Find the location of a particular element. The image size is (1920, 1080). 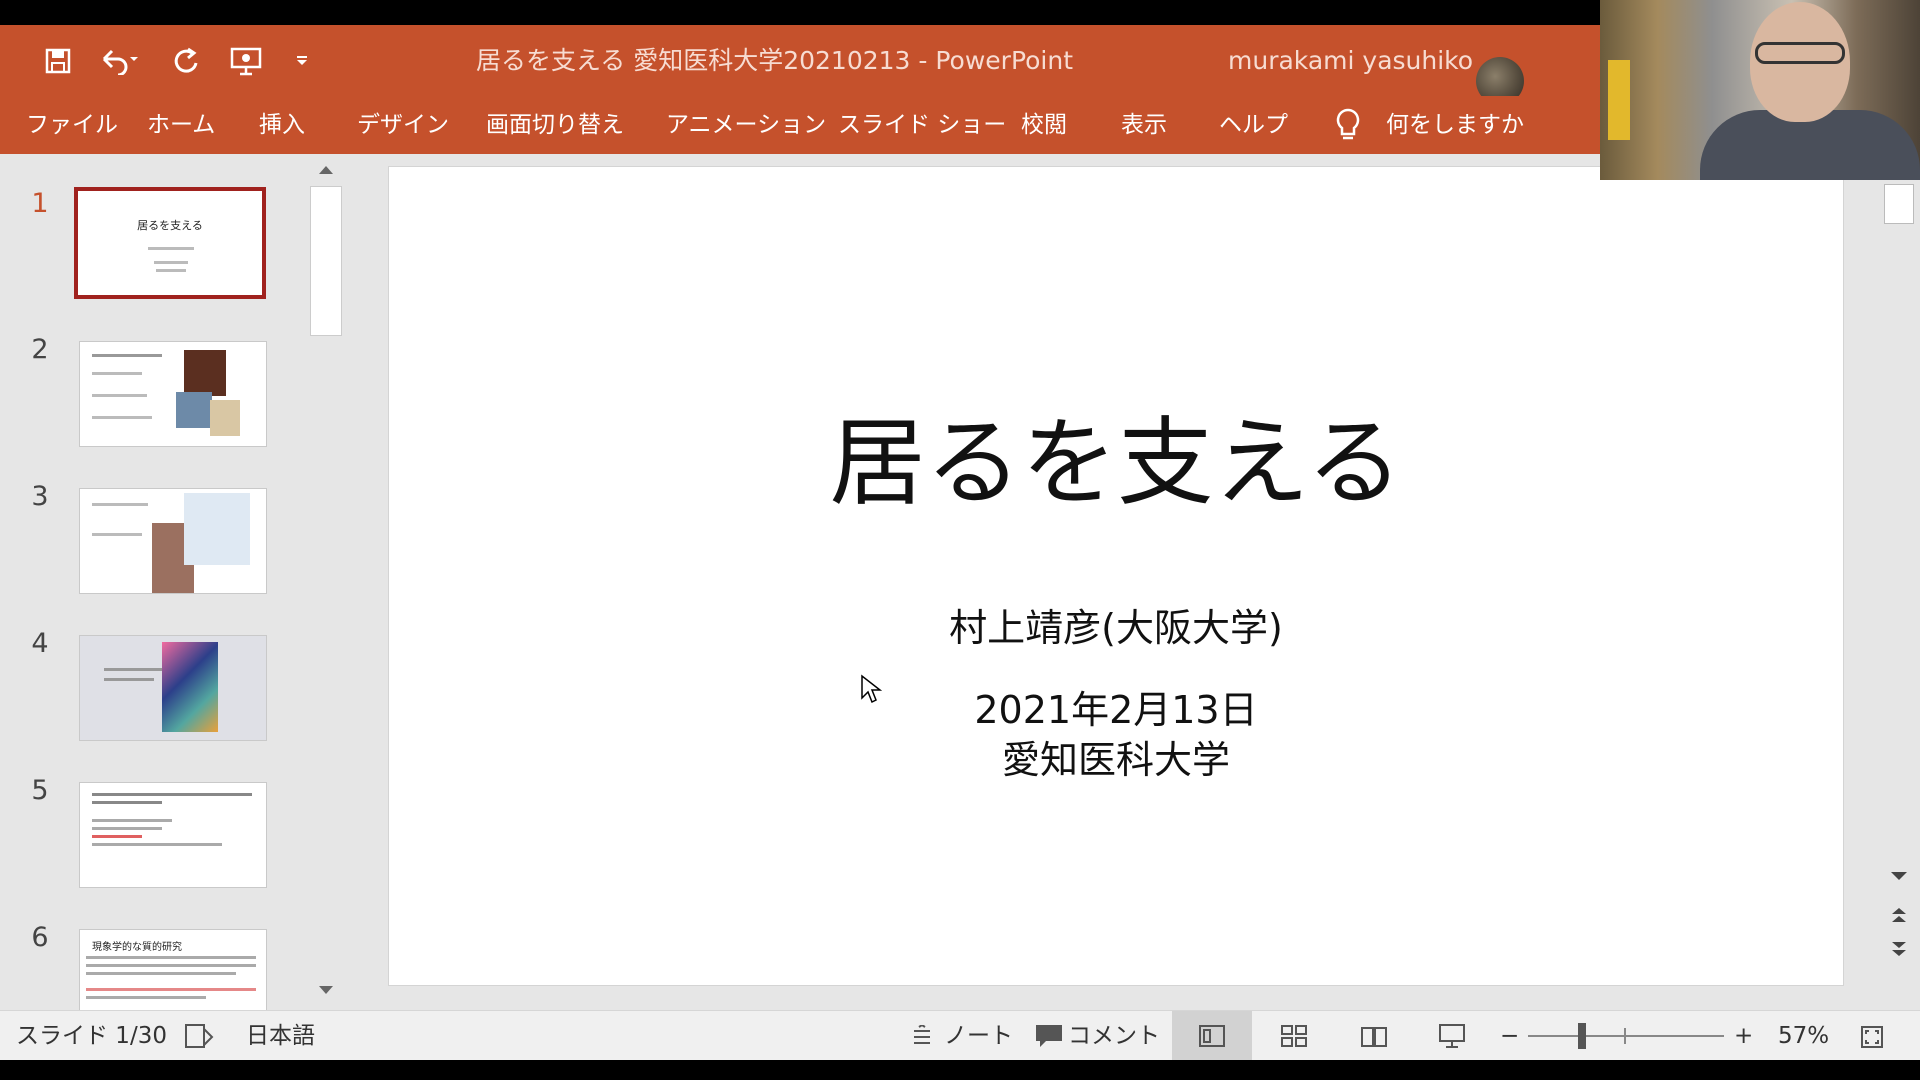

slide-title: 居るを支える is located at coordinates (1116, 454).